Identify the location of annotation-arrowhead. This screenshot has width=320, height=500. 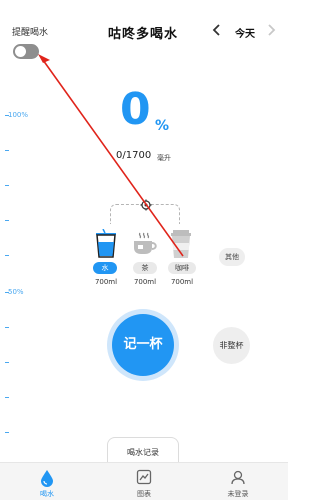
(44, 58).